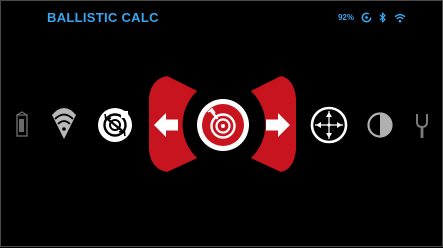  I want to click on ballistic-calc-icon, so click(223, 125).